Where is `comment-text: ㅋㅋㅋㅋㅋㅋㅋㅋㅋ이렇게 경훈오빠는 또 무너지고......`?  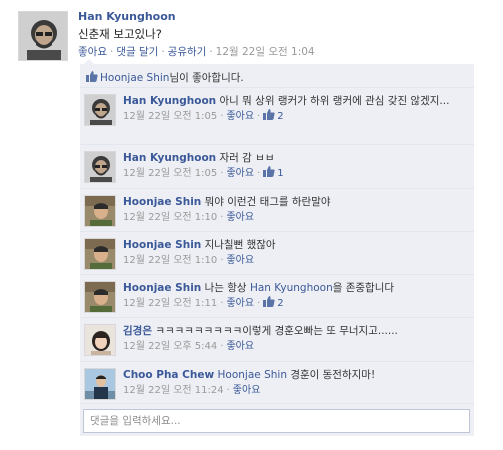 comment-text: ㅋㅋㅋㅋㅋㅋㅋㅋㅋ이렇게 경훈오빠는 또 무너지고...... is located at coordinates (276, 331).